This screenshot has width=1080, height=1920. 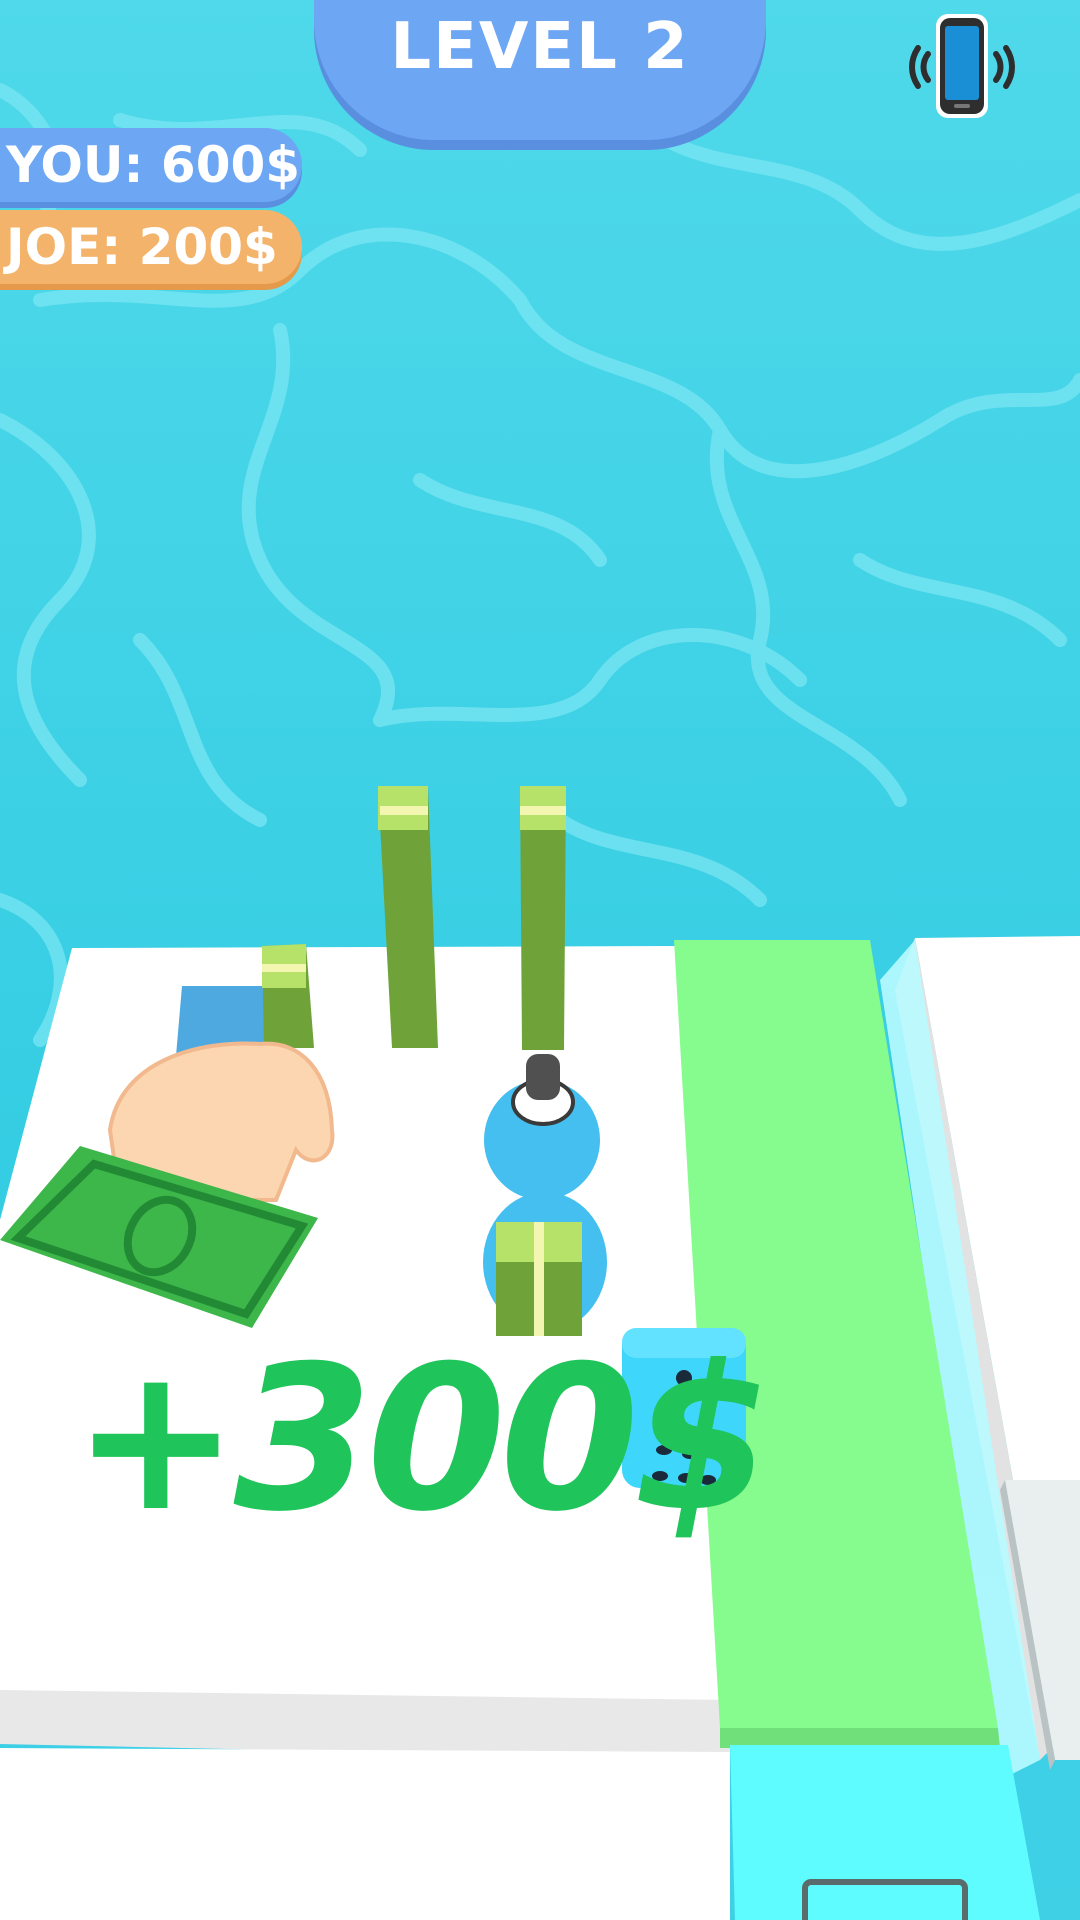 I want to click on opponent-score-badge: JOE: 200$, so click(x=151, y=247).